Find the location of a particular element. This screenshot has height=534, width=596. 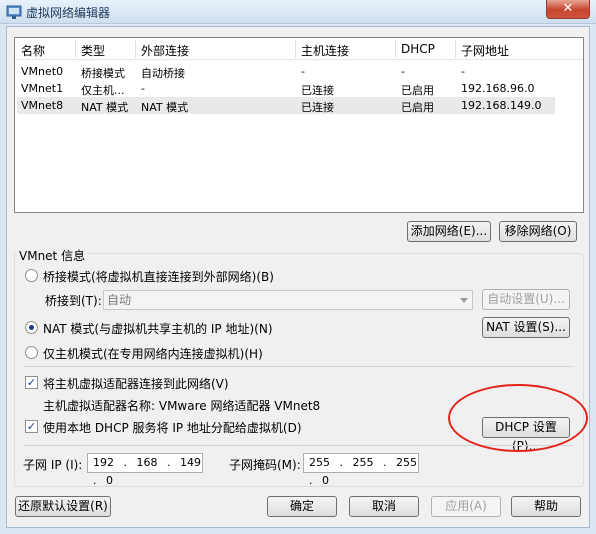

bridged-to-label: 桥接到(T): is located at coordinates (73, 301).